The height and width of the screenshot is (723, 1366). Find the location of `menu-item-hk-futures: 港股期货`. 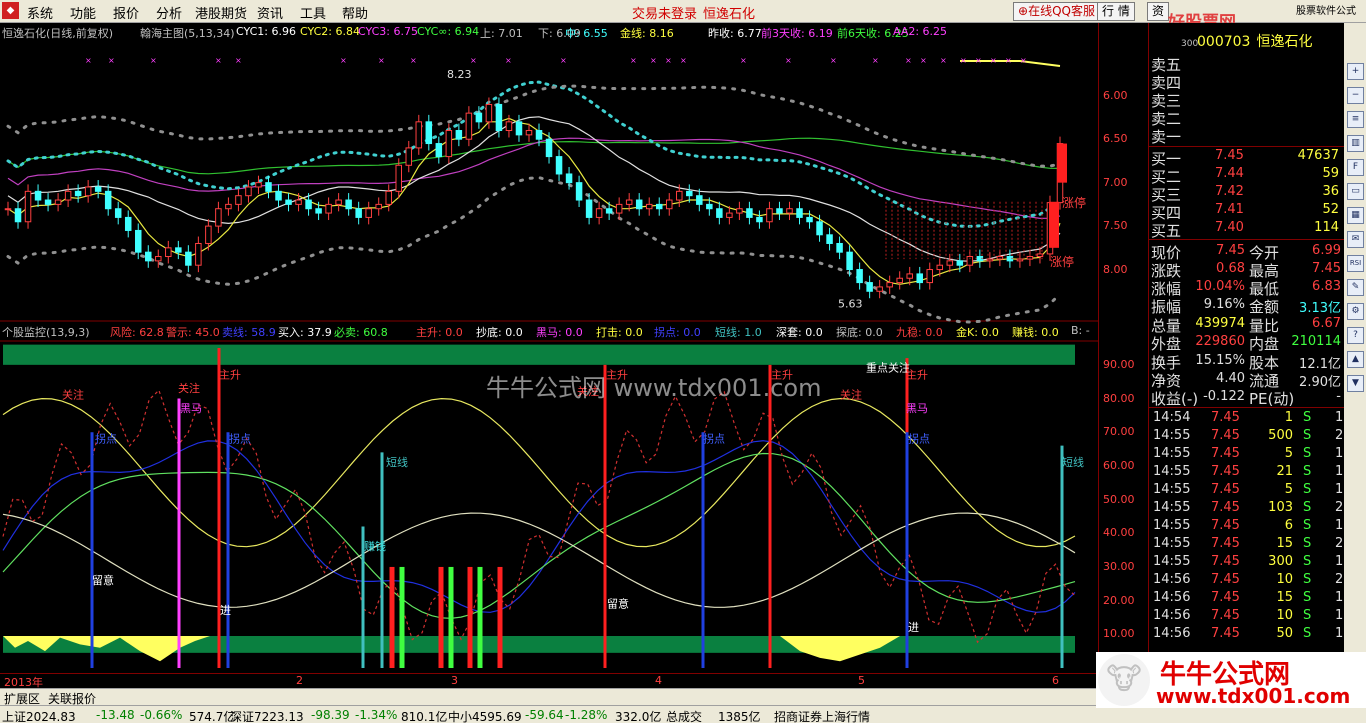

menu-item-hk-futures: 港股期货 is located at coordinates (221, 12).